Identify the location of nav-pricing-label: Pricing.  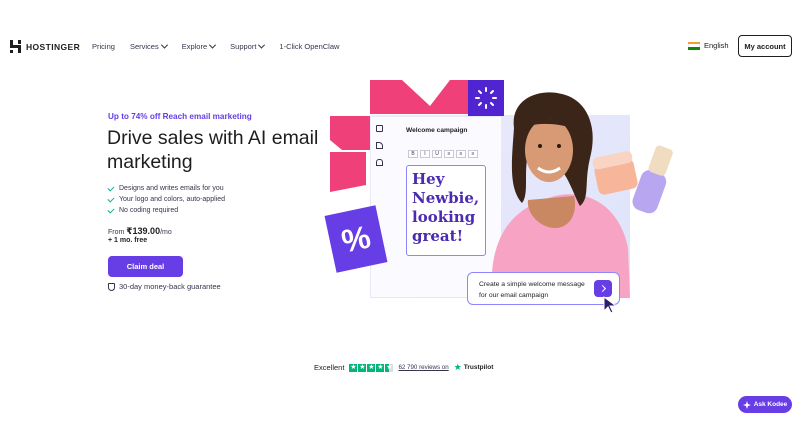
(103, 46).